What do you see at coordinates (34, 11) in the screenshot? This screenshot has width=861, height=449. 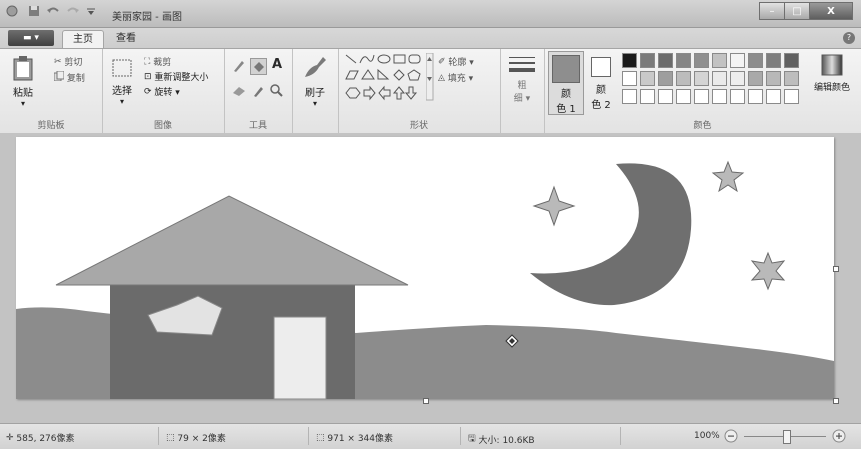 I see `save-icon` at bounding box center [34, 11].